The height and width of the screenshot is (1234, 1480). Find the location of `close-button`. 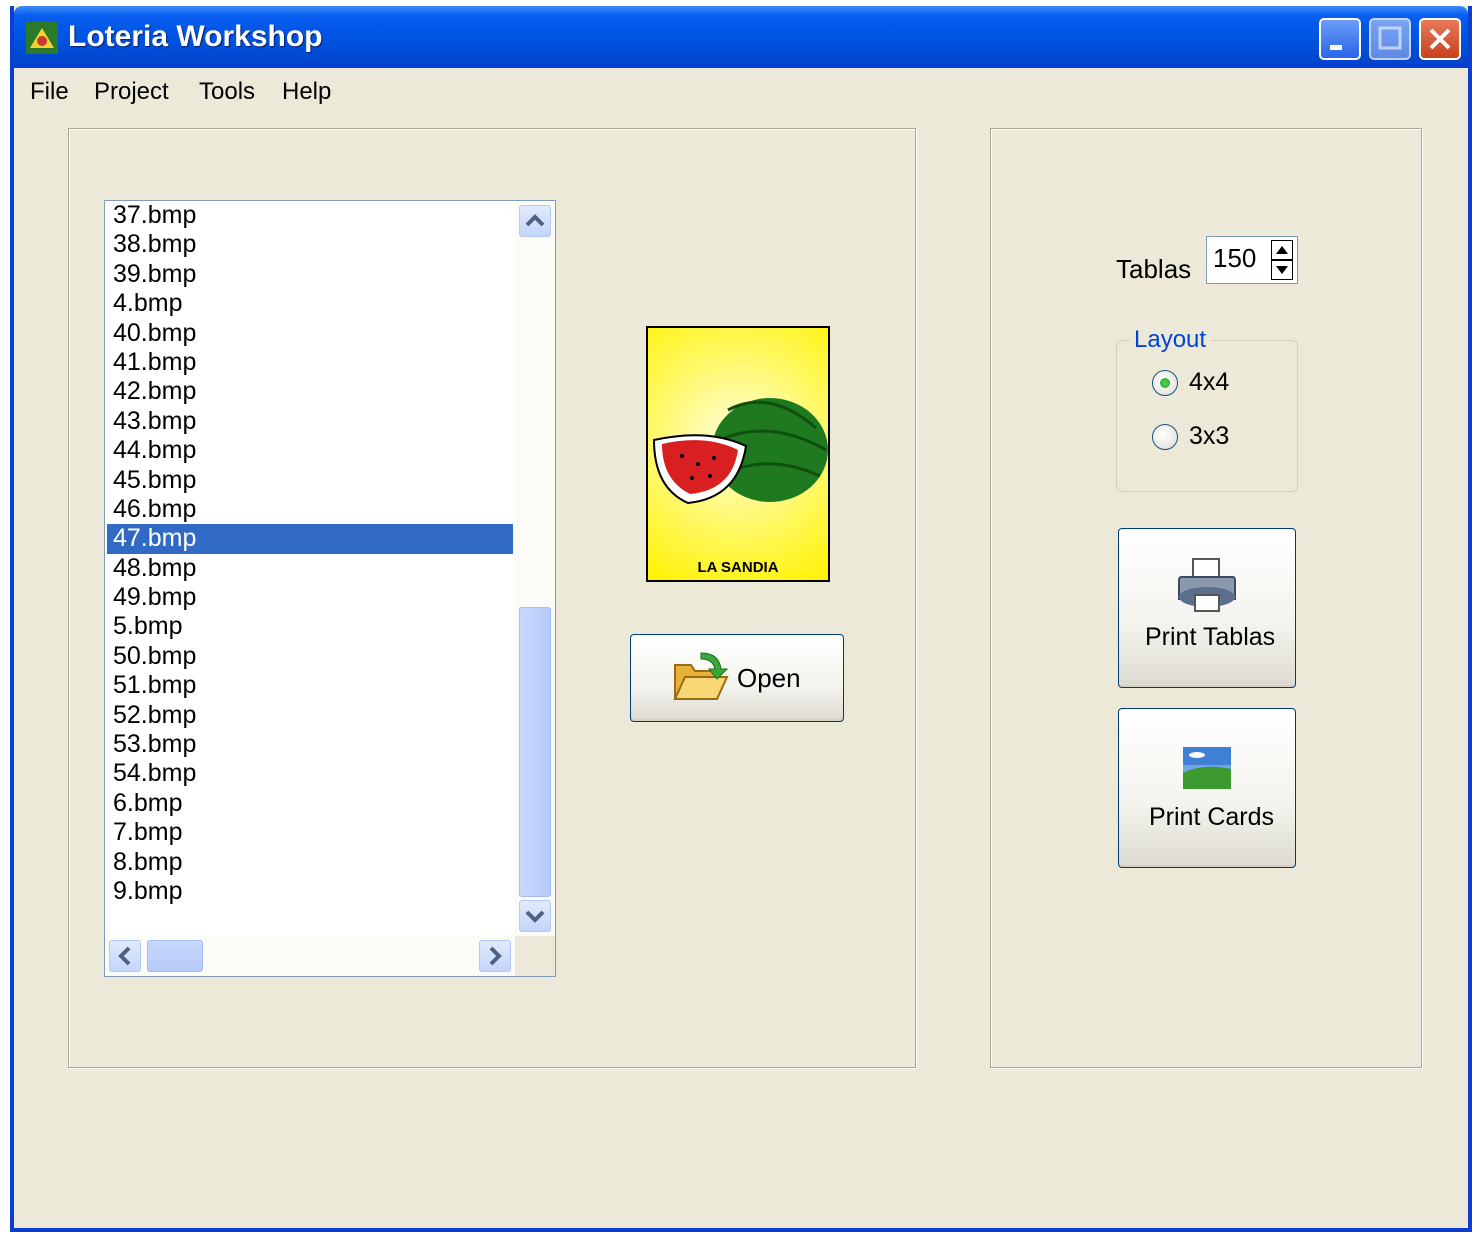

close-button is located at coordinates (1440, 39).